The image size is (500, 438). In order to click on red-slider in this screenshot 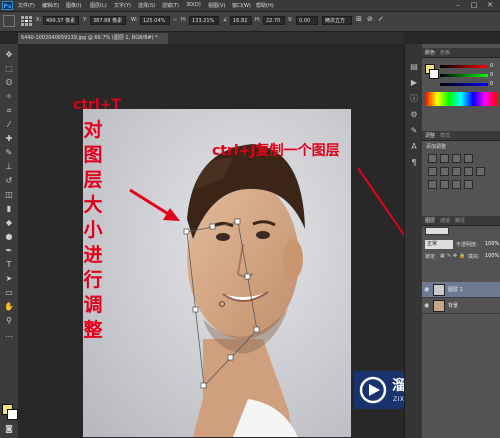, I will do `click(464, 66)`.